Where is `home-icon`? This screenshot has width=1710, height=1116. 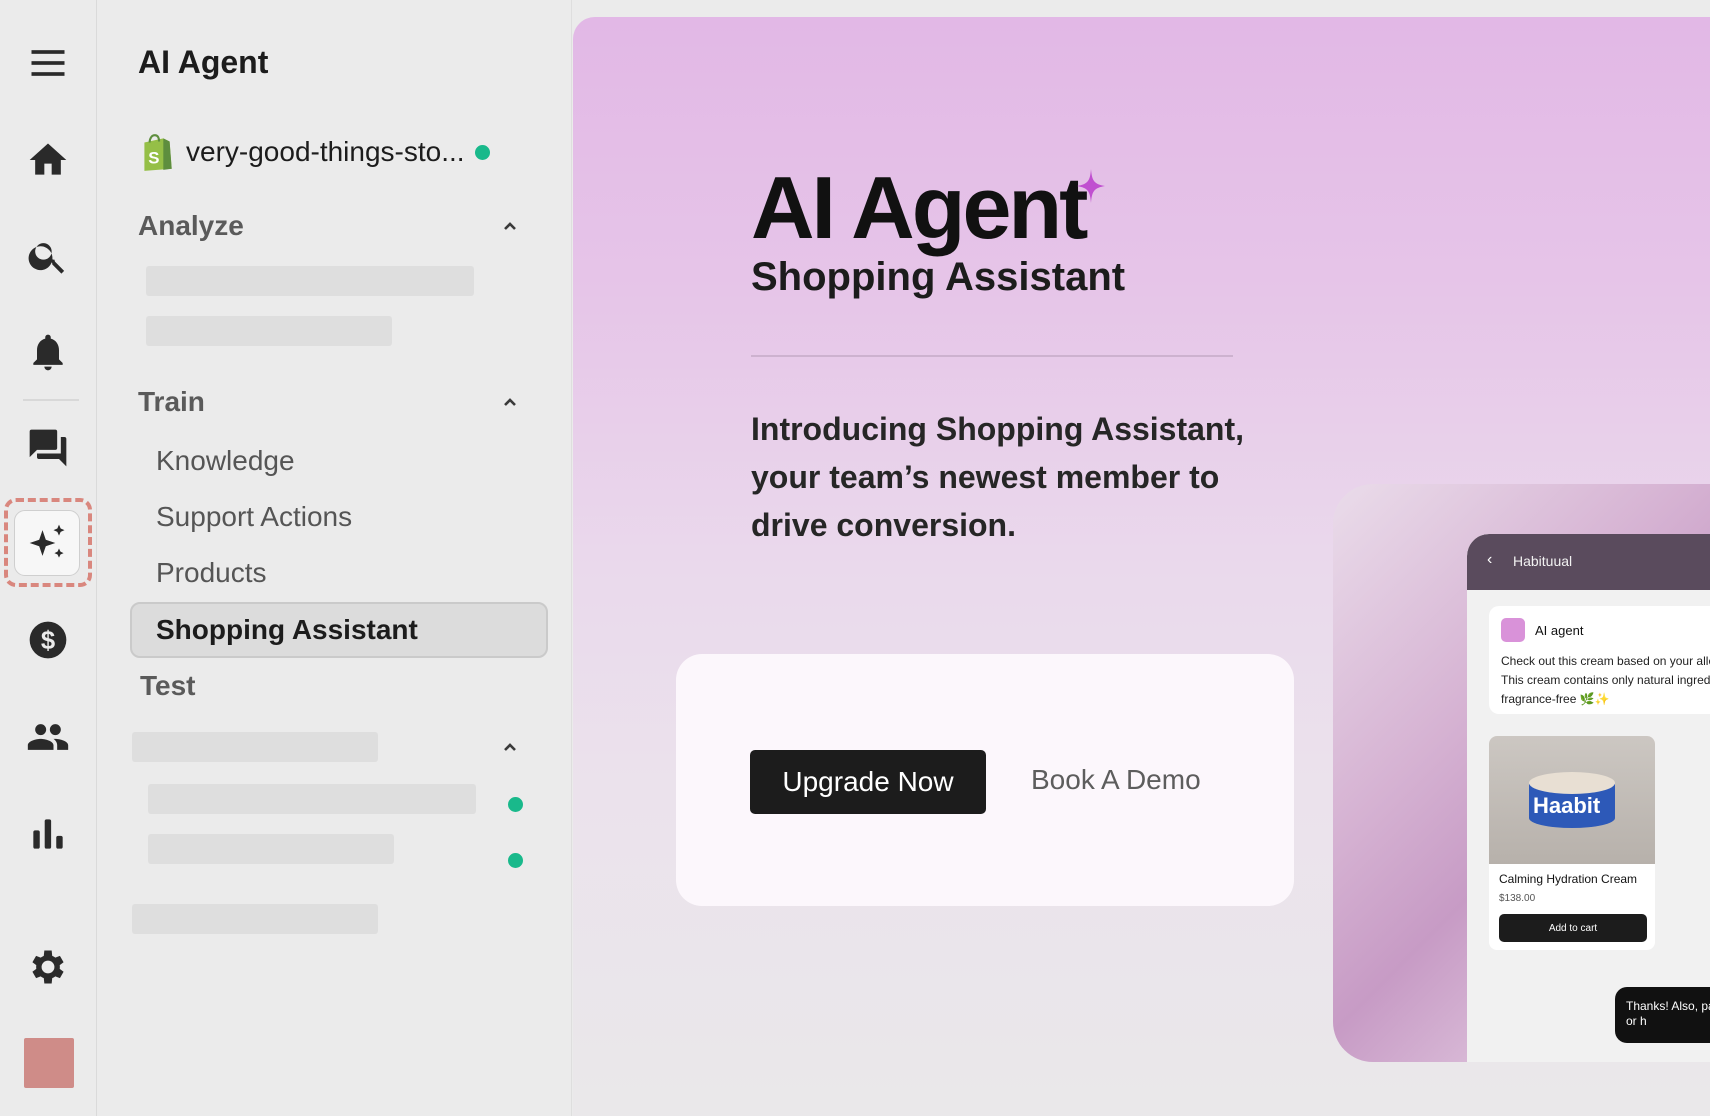
home-icon is located at coordinates (48, 160).